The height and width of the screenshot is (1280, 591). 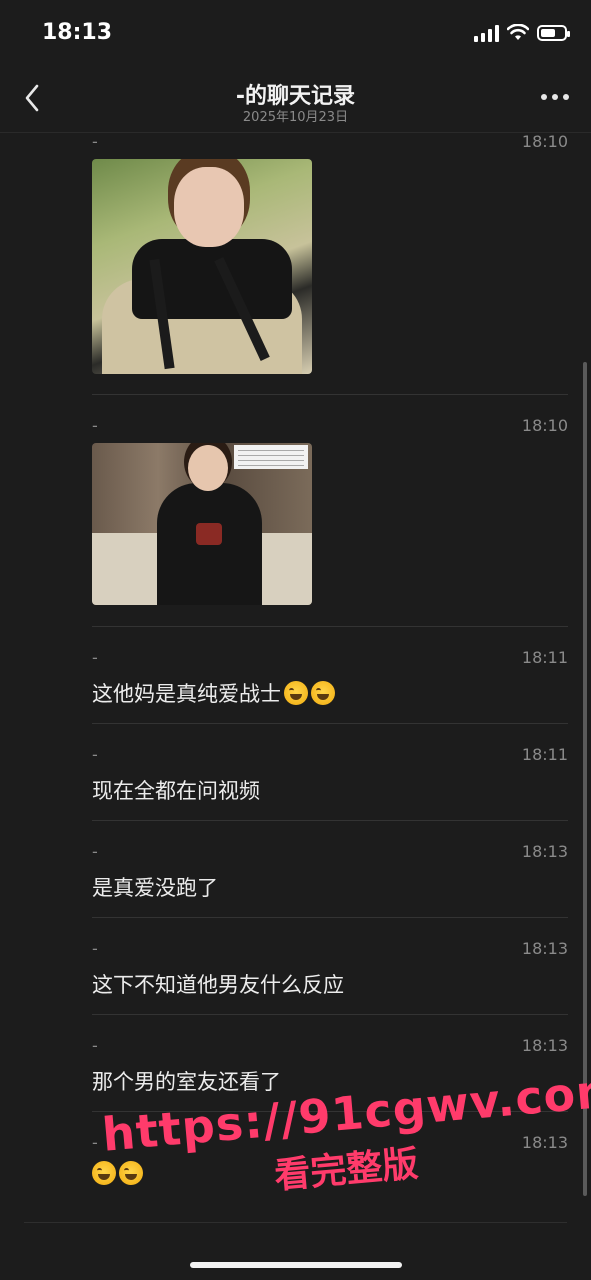 What do you see at coordinates (77, 32) in the screenshot?
I see `status-time: 18:13` at bounding box center [77, 32].